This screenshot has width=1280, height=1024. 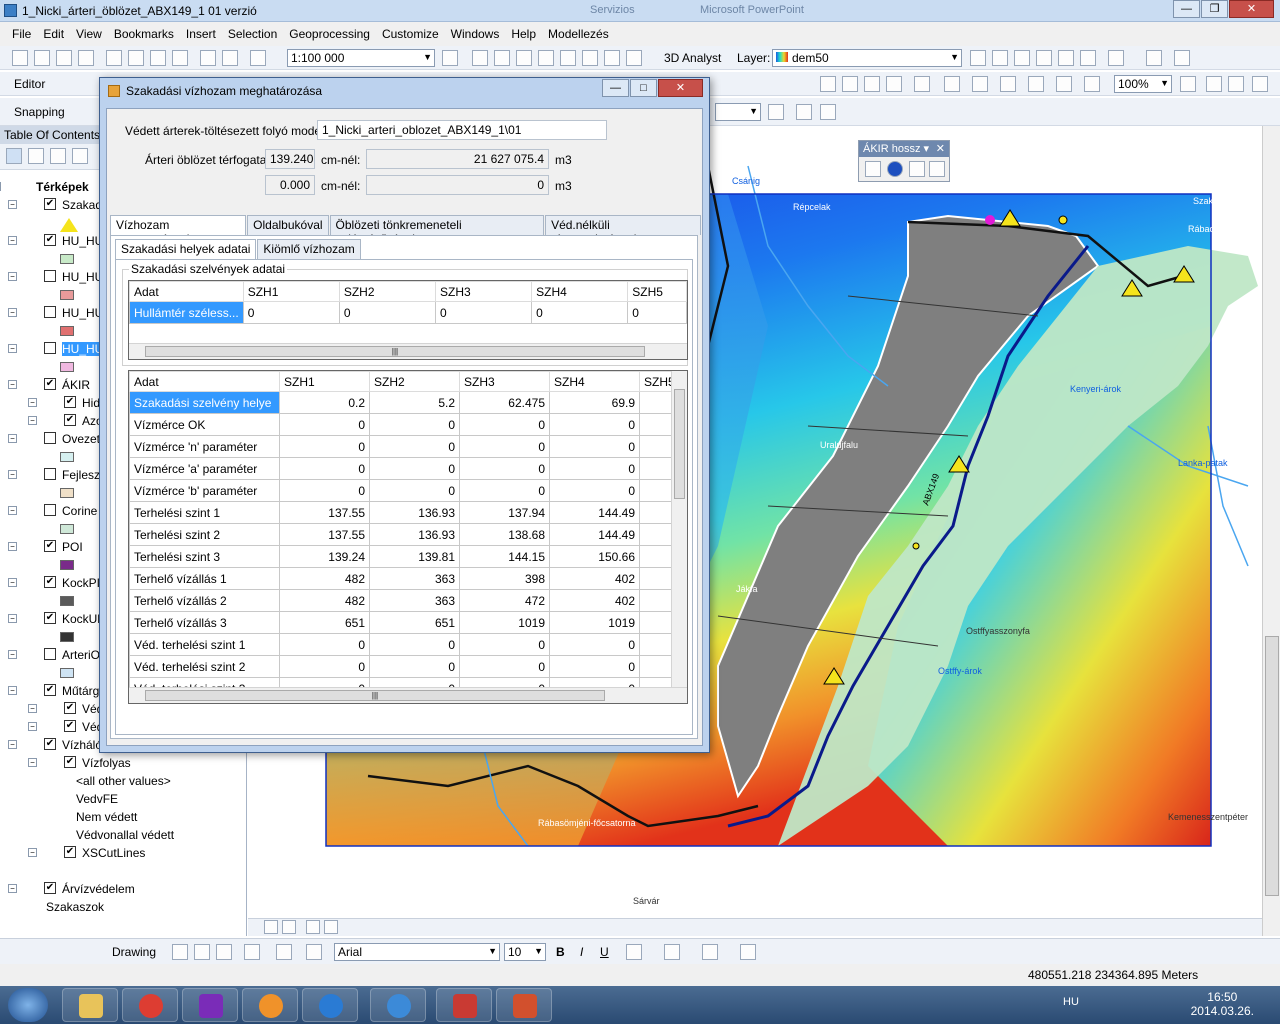 What do you see at coordinates (828, 112) in the screenshot?
I see `attribute-table-icon` at bounding box center [828, 112].